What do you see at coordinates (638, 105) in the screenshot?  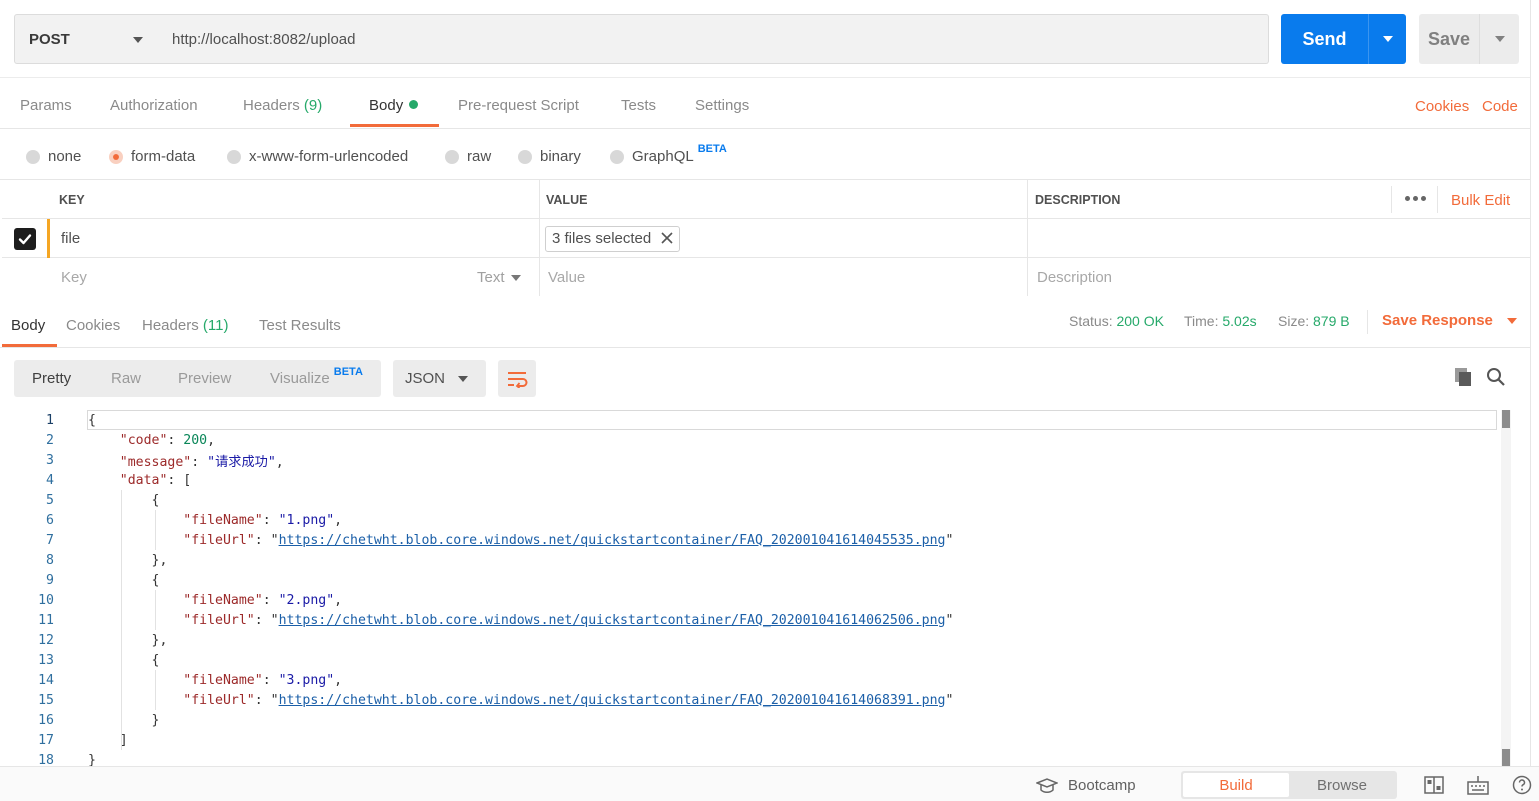 I see `tab-tests: Tests` at bounding box center [638, 105].